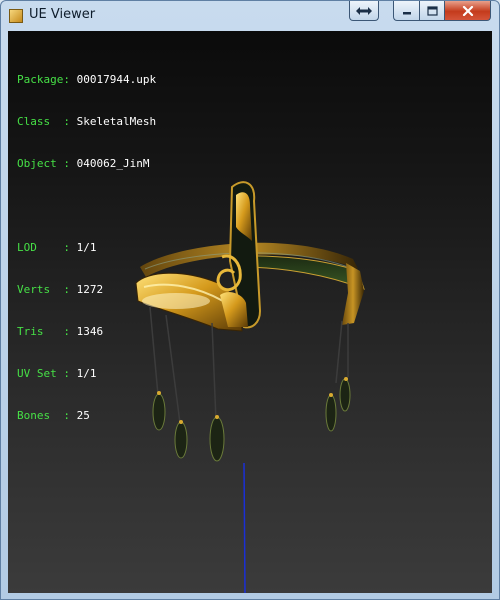 Image resolution: width=500 pixels, height=600 pixels. I want to click on maximize-icon, so click(432, 10).